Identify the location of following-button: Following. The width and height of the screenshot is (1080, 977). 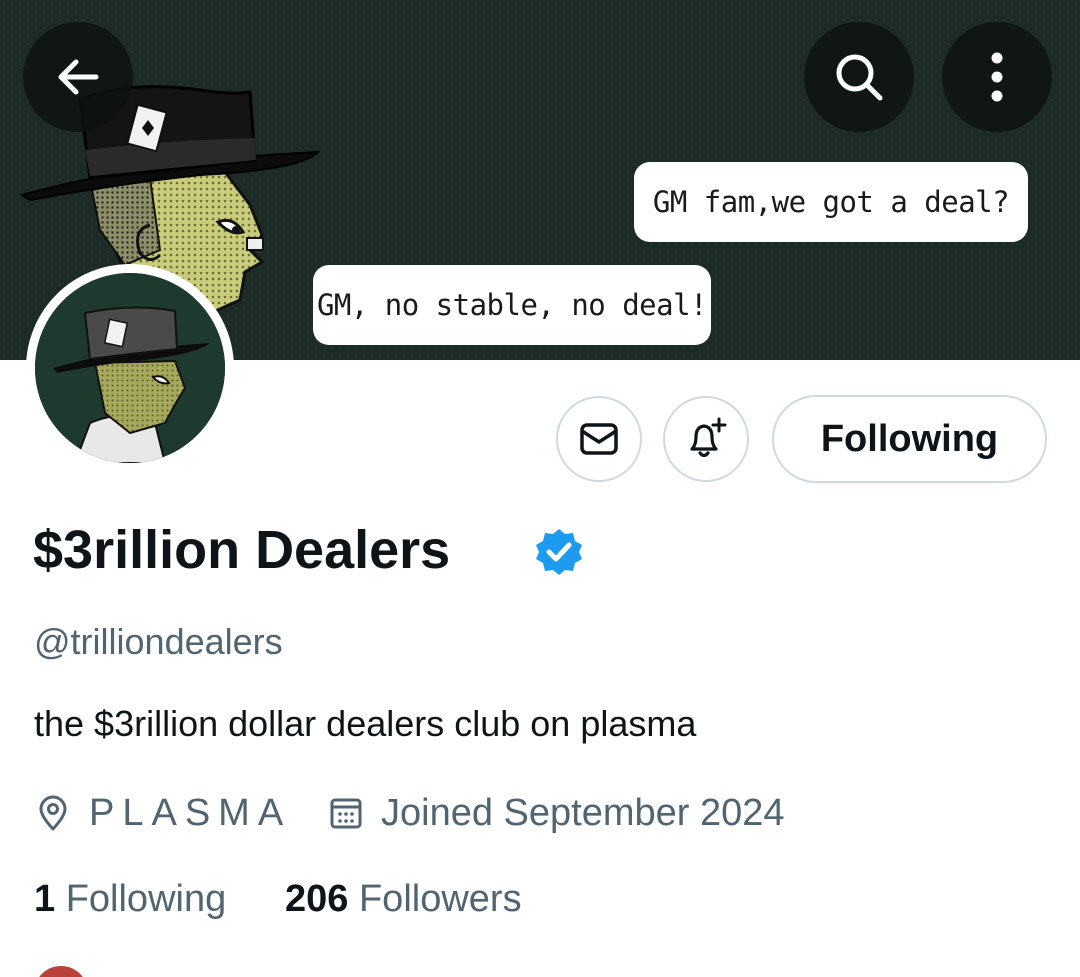
(909, 439).